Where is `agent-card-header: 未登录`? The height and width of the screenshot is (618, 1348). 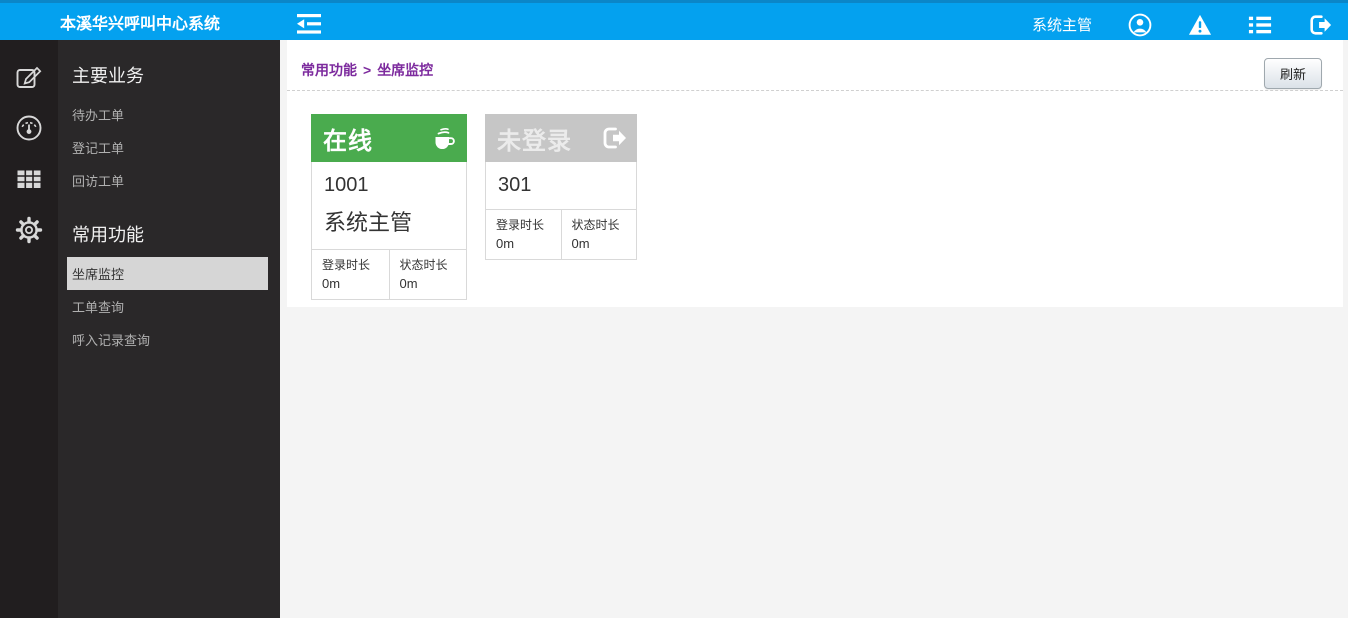 agent-card-header: 未登录 is located at coordinates (561, 138).